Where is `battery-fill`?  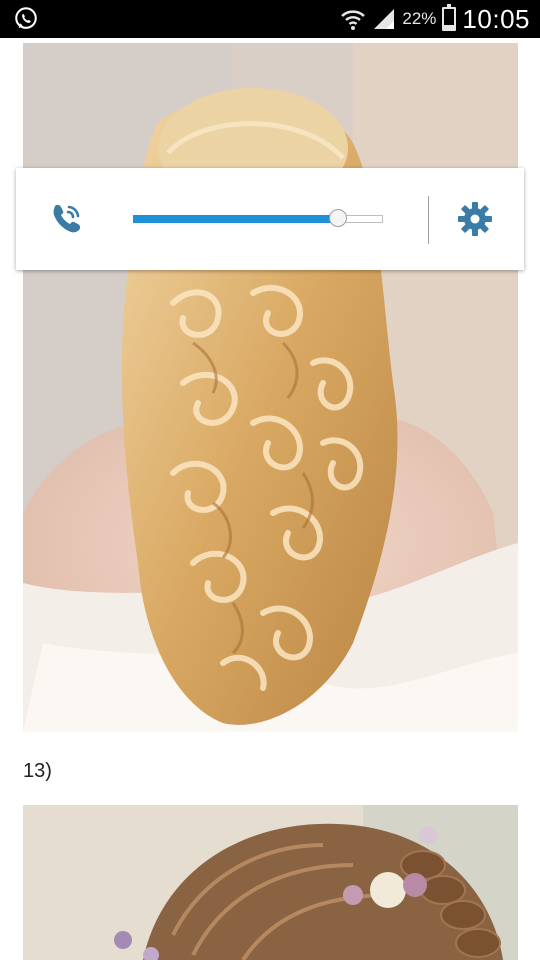
battery-fill is located at coordinates (449, 26).